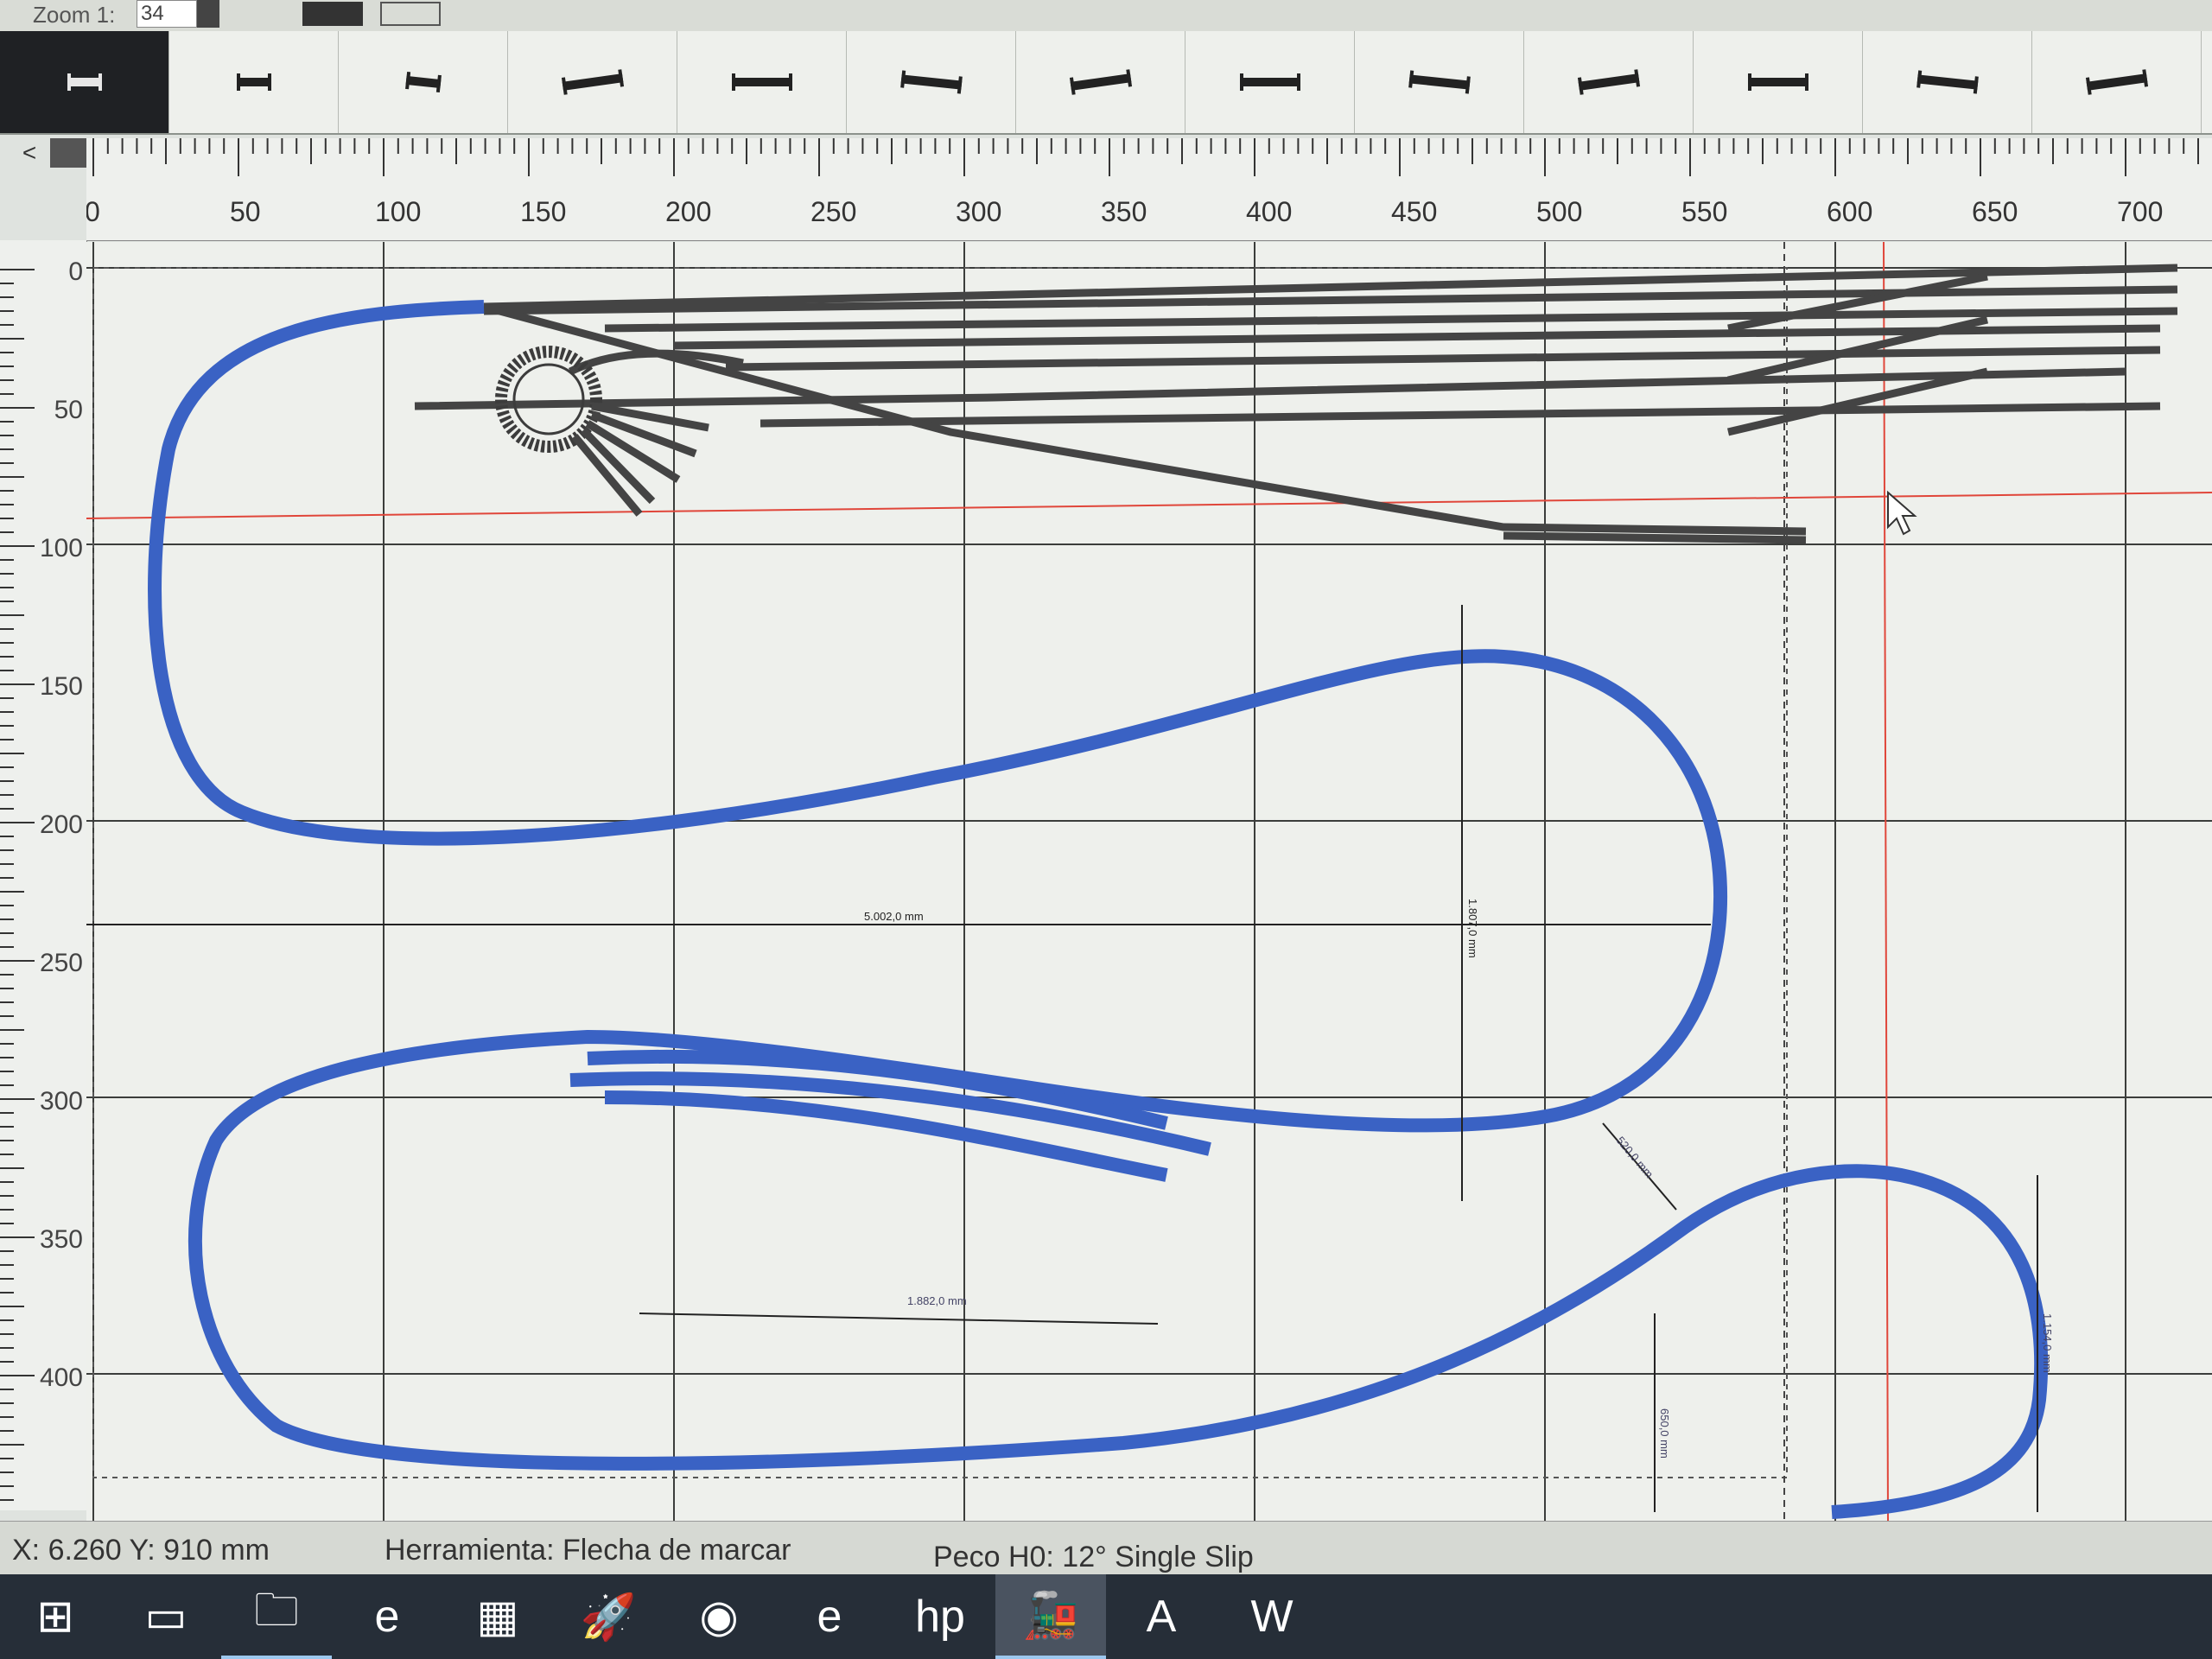 The image size is (2212, 1659). I want to click on dimension-label-small: 650,0 mm, so click(1664, 1433).